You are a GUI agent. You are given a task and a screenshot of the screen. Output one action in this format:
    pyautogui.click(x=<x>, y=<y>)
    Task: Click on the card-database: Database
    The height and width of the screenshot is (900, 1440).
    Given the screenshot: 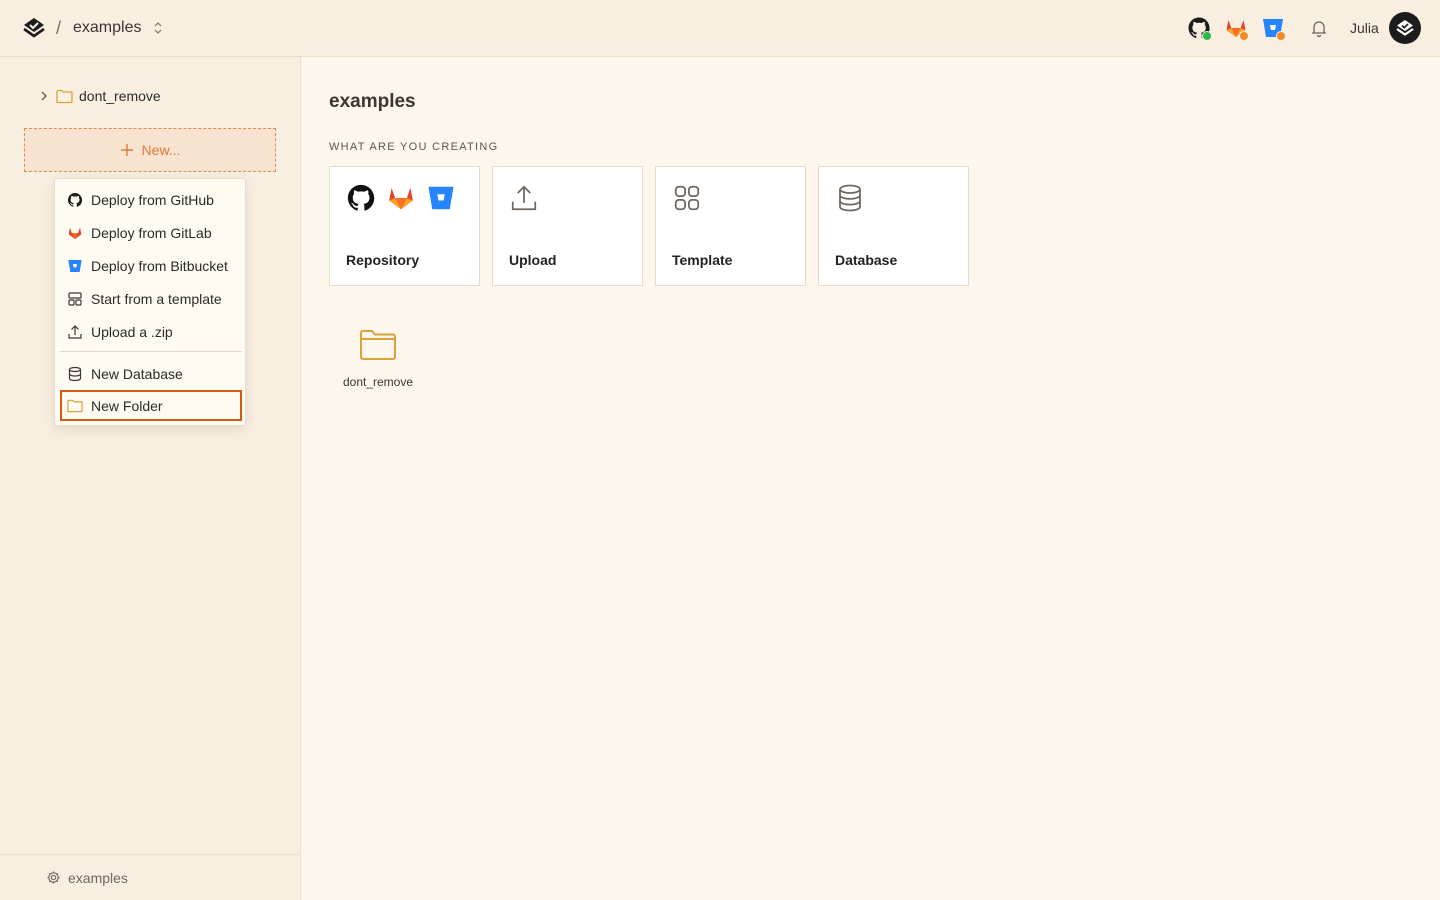 What is the action you would take?
    pyautogui.click(x=893, y=226)
    